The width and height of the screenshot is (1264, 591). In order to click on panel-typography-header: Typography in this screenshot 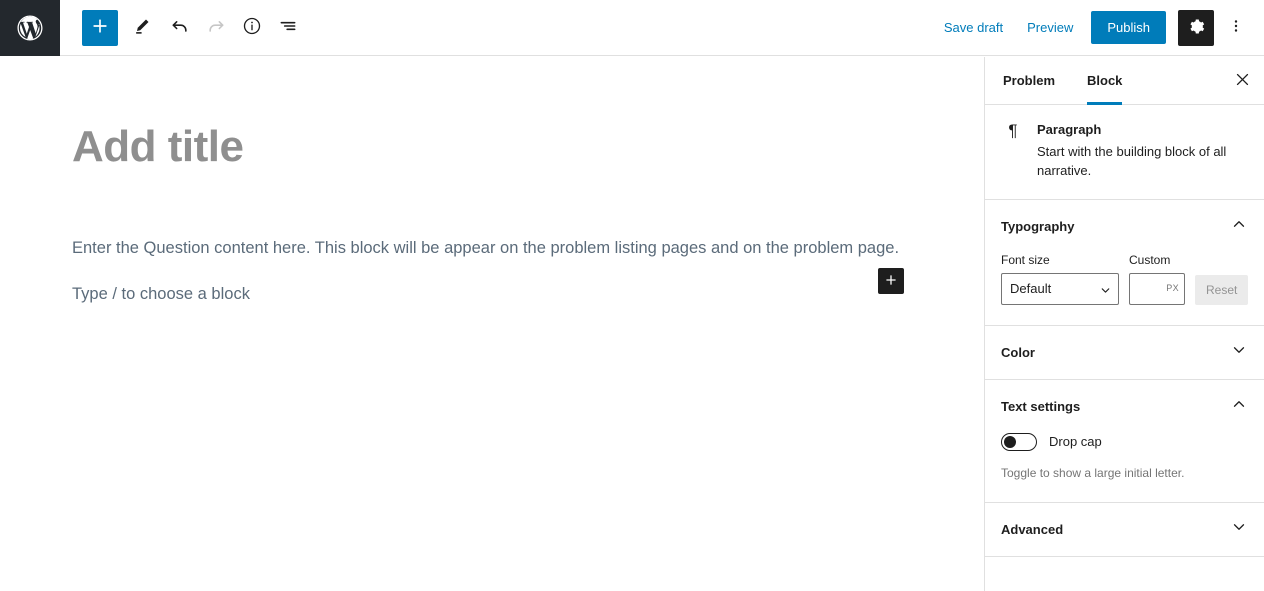, I will do `click(1124, 226)`.